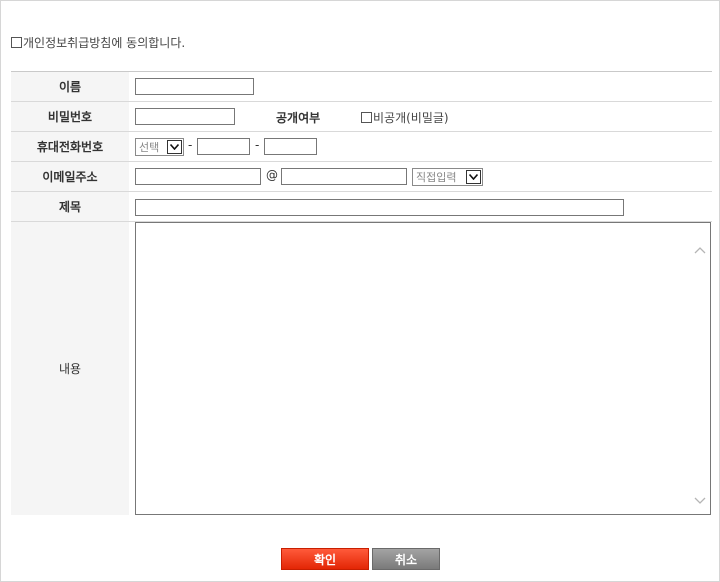 The image size is (720, 582). I want to click on password-row: 비밀번호 공개여부 비공개(비밀글), so click(361, 117).